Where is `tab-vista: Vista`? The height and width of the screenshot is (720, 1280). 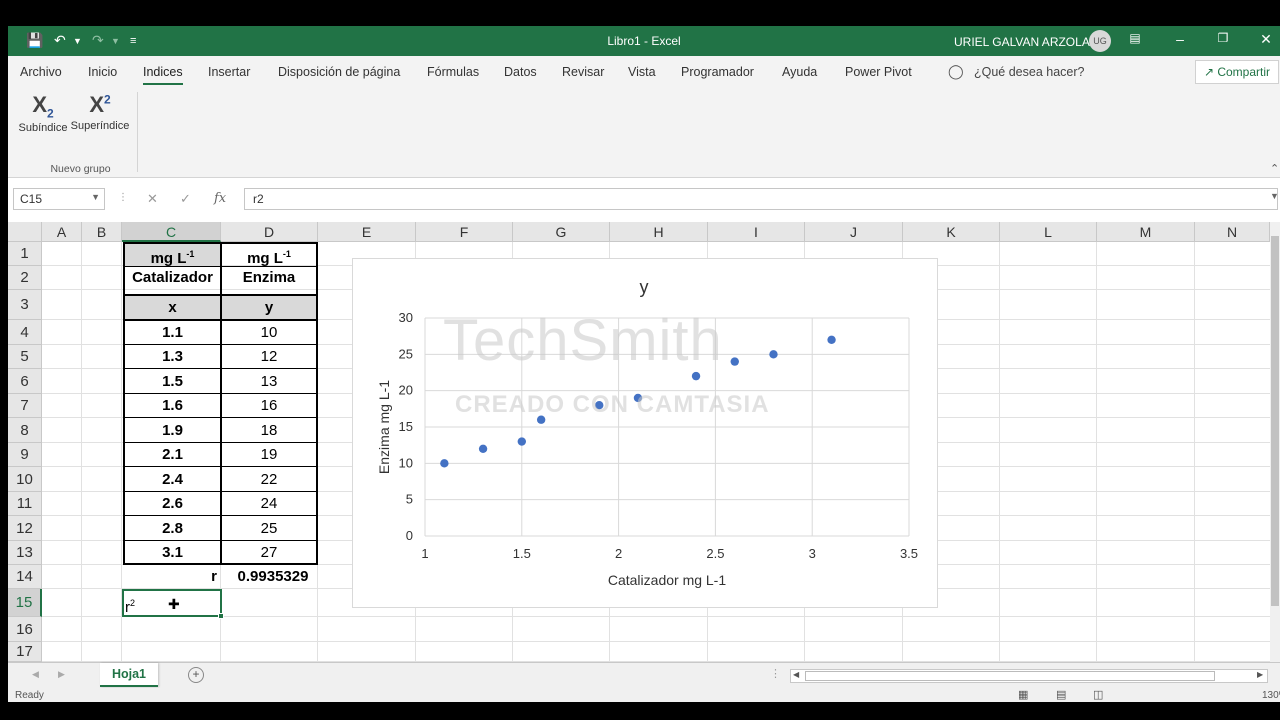 tab-vista: Vista is located at coordinates (642, 72).